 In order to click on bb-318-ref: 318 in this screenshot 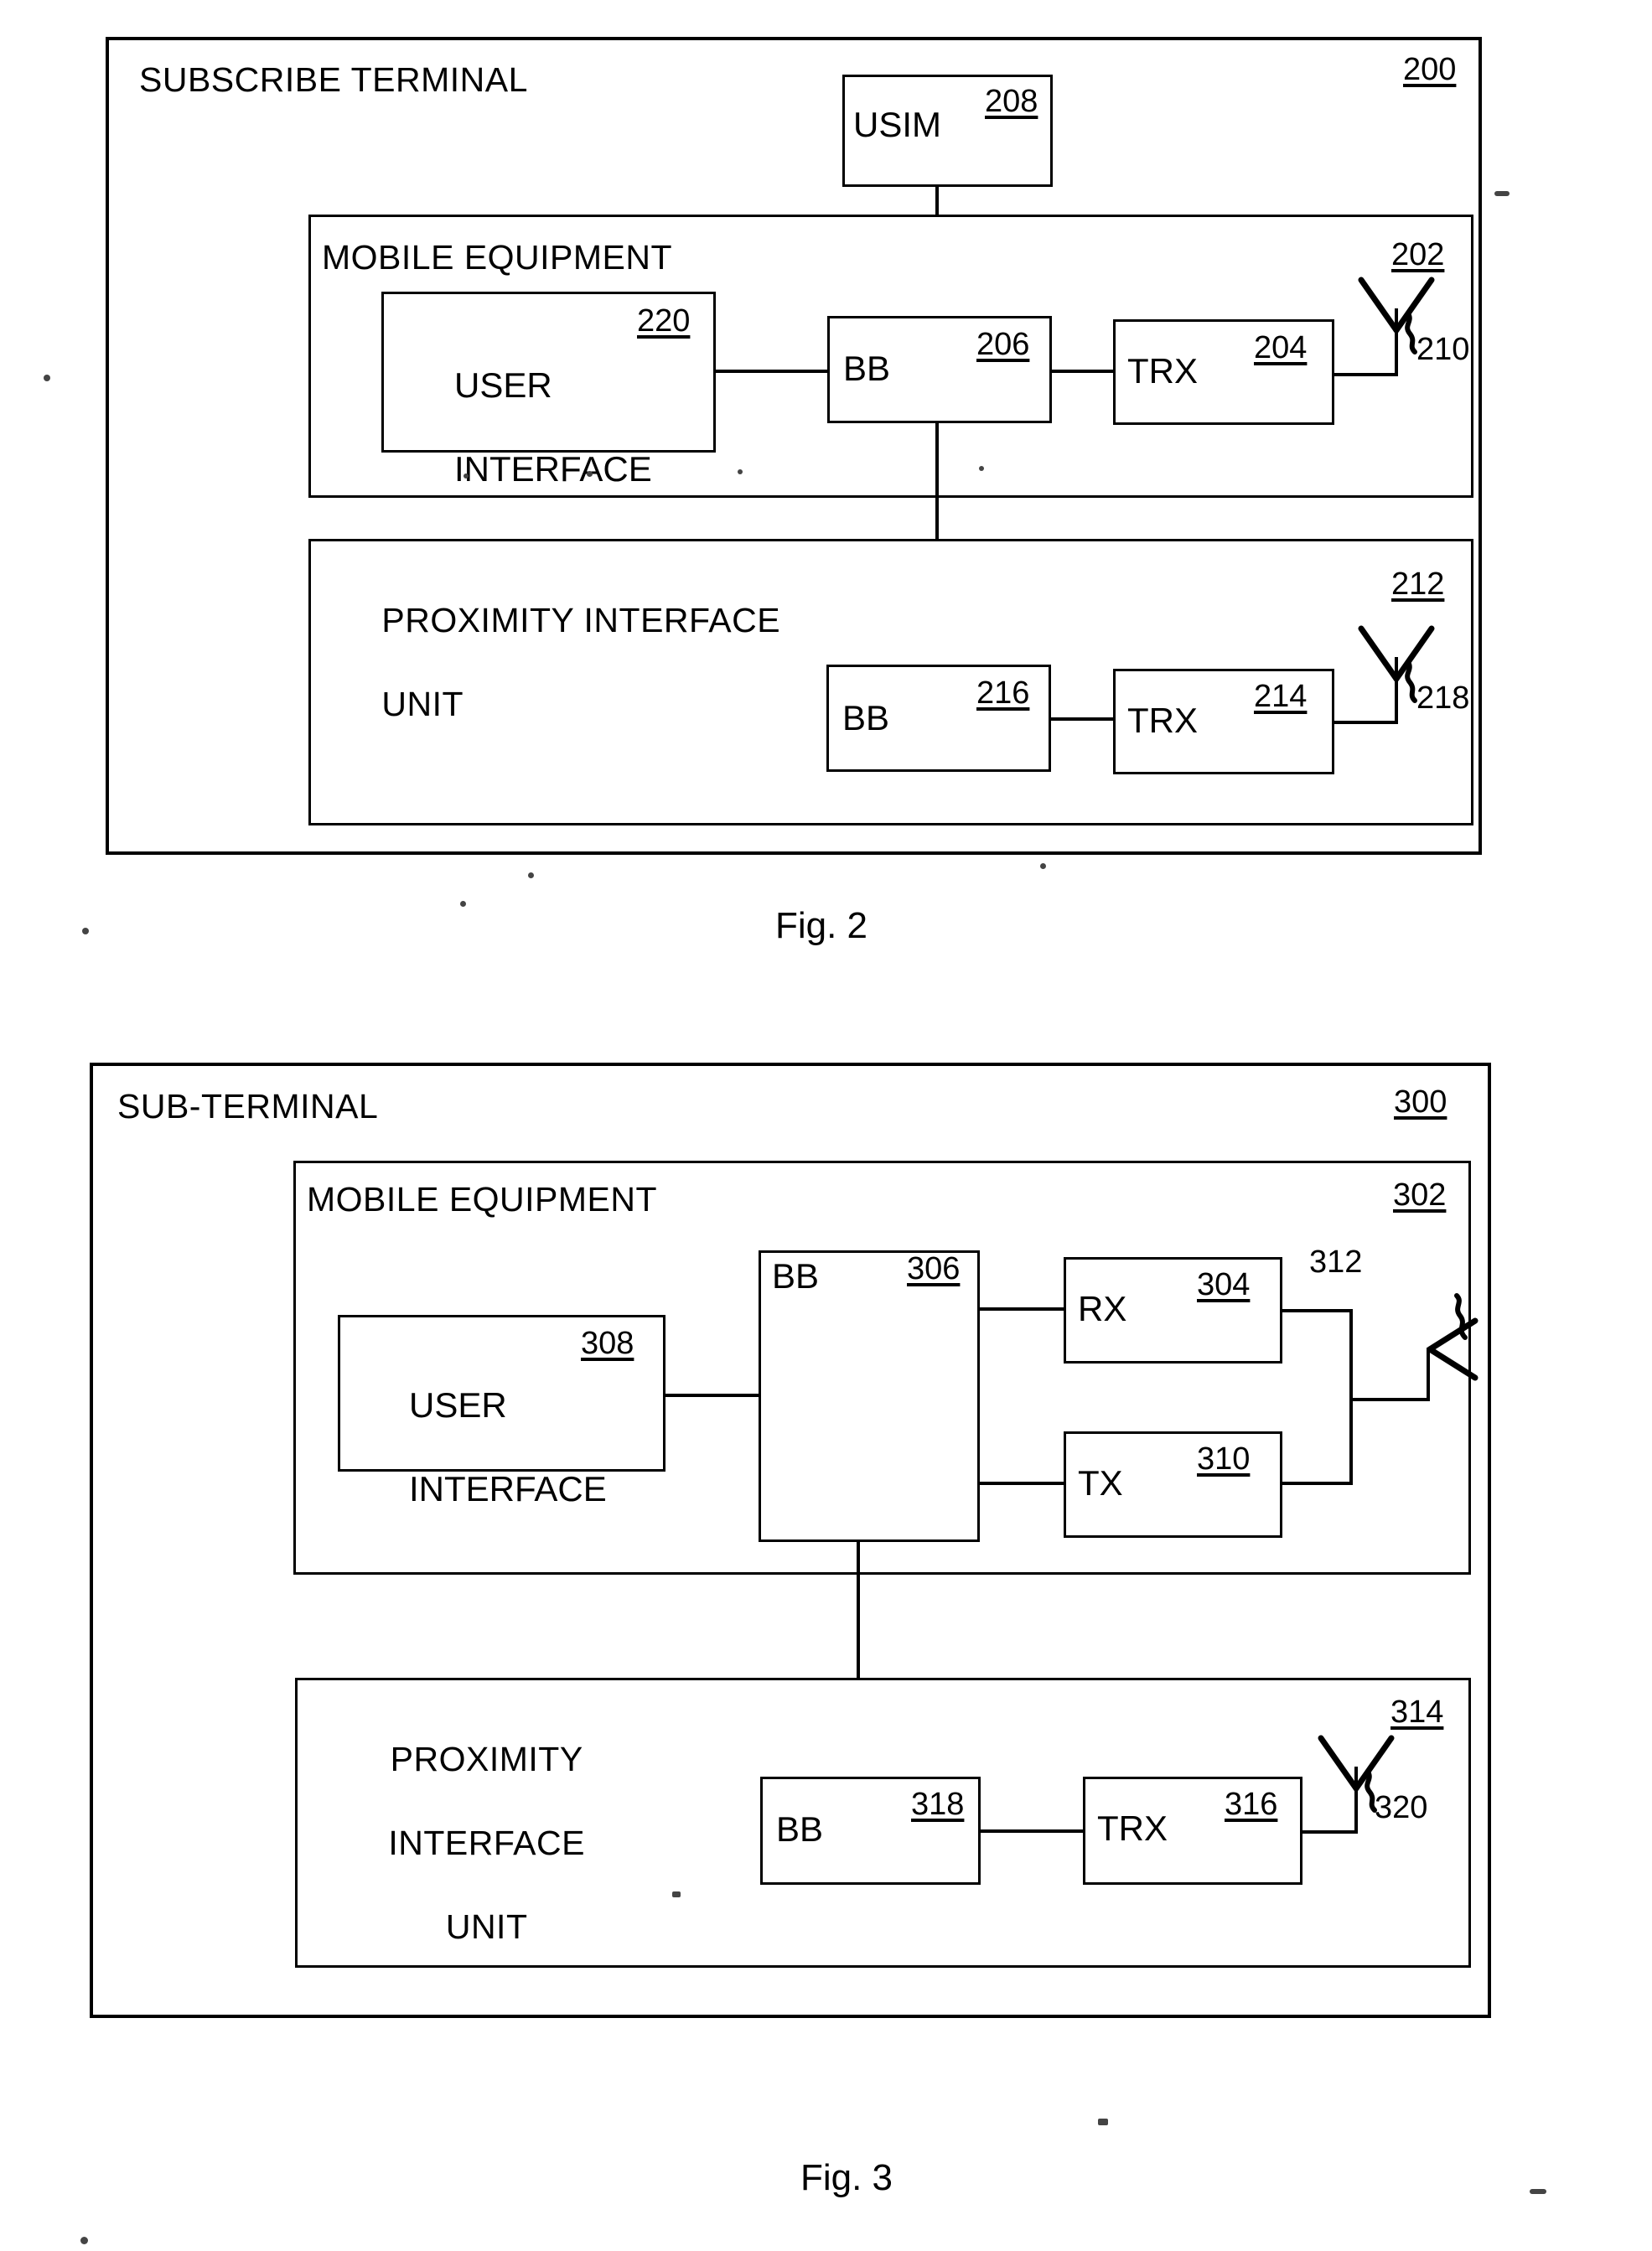, I will do `click(938, 1804)`.